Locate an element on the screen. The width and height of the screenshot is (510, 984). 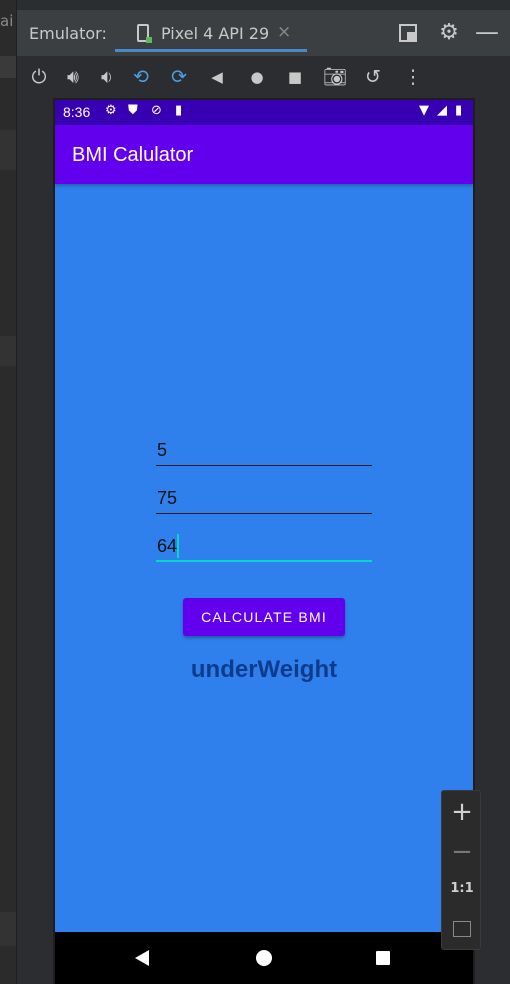
nav-recents-icon is located at coordinates (383, 958).